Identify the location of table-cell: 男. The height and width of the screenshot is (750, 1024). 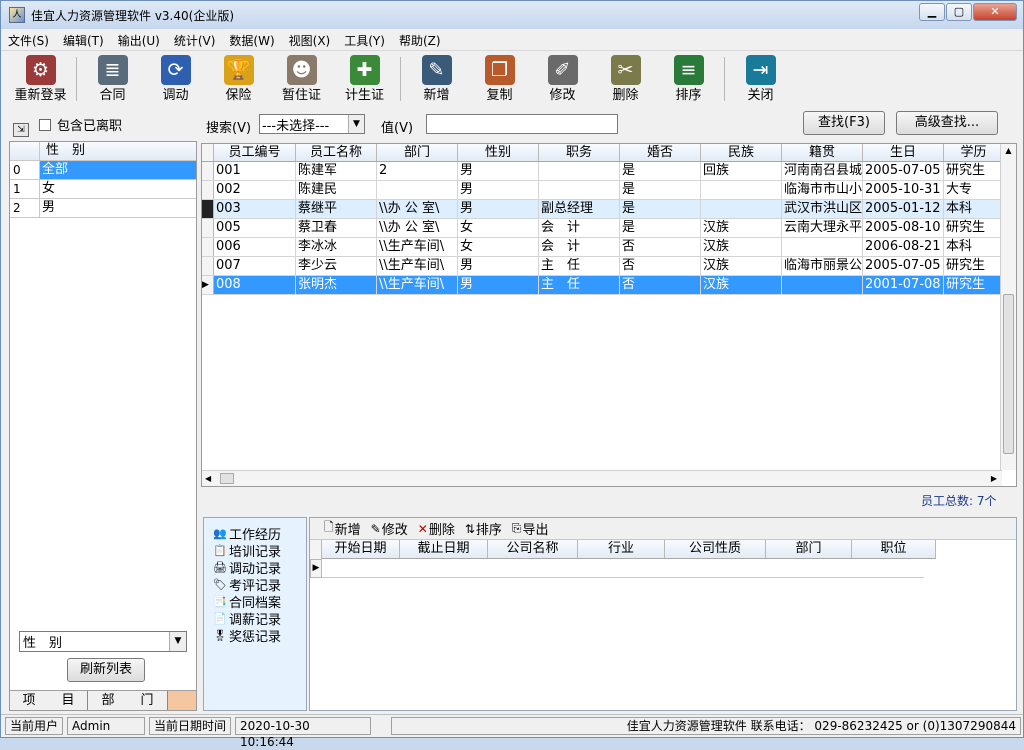
(498, 171).